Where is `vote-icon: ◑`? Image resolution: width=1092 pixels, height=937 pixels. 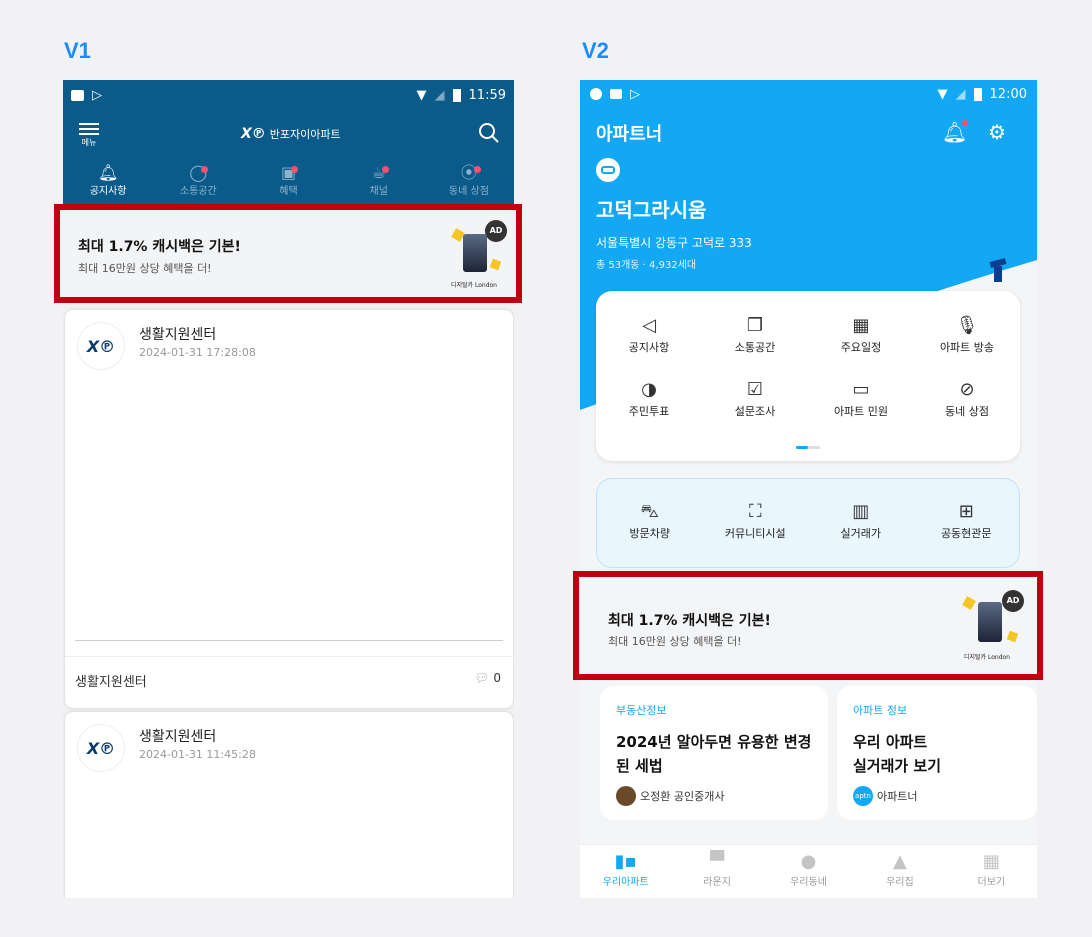
vote-icon: ◑ is located at coordinates (649, 389).